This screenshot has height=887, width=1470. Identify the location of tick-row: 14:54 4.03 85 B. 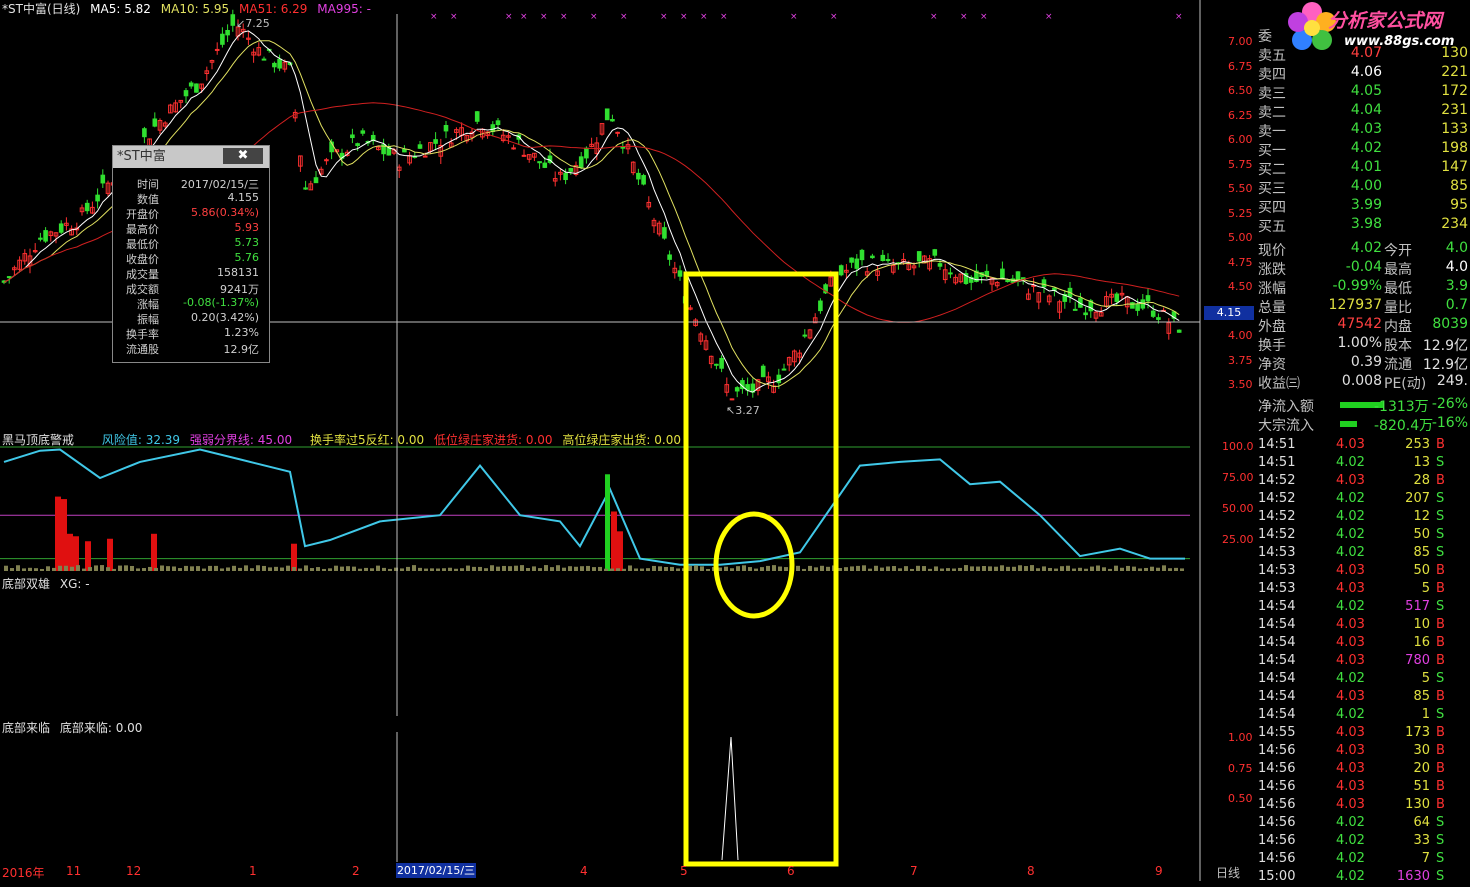
(1363, 698).